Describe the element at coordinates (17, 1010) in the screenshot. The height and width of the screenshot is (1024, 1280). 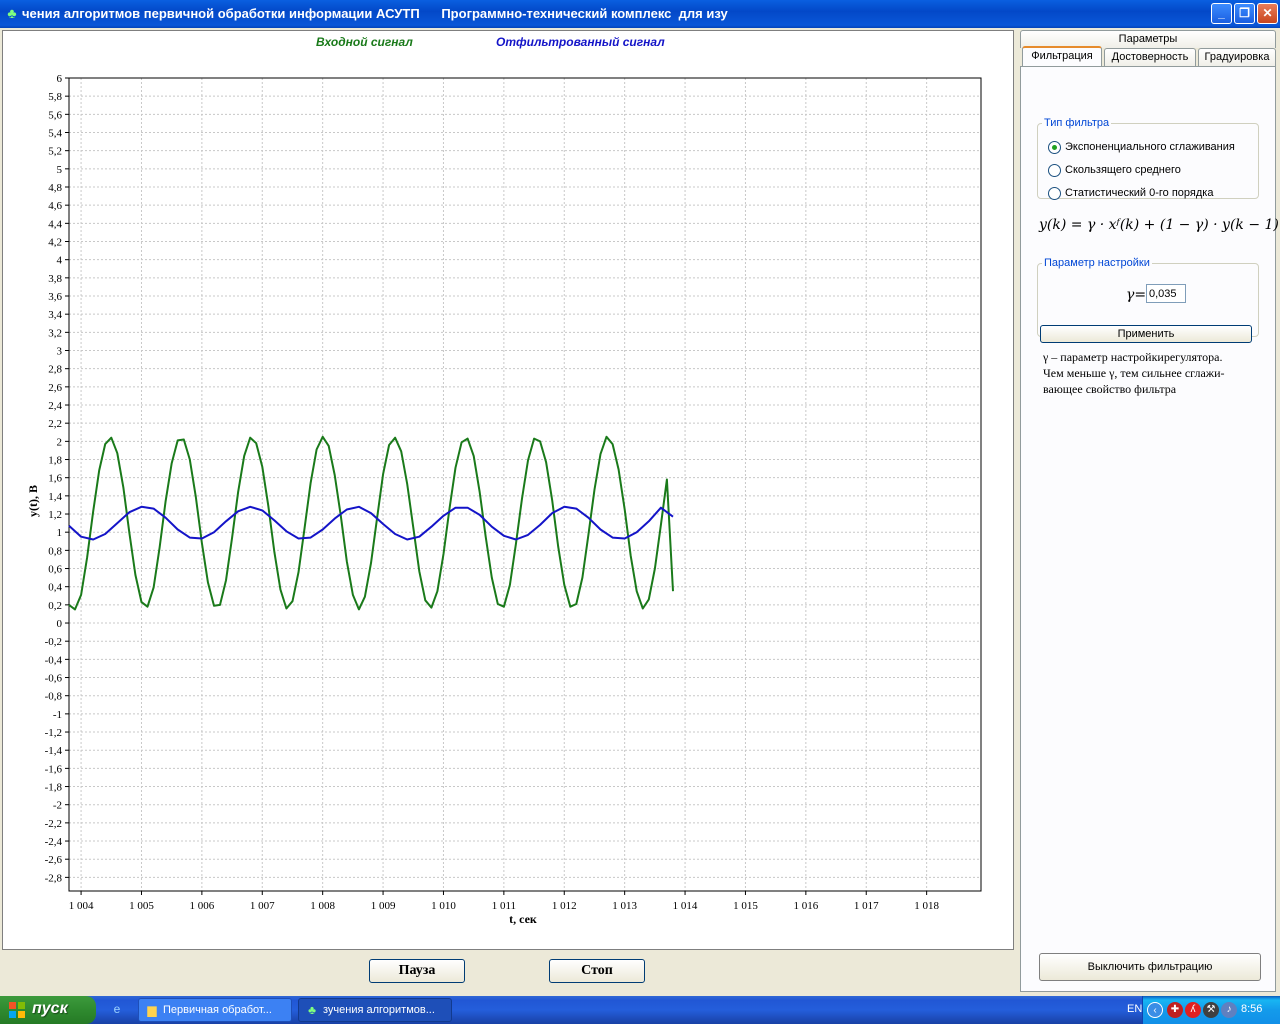
I see `windows-logo-icon` at that location.